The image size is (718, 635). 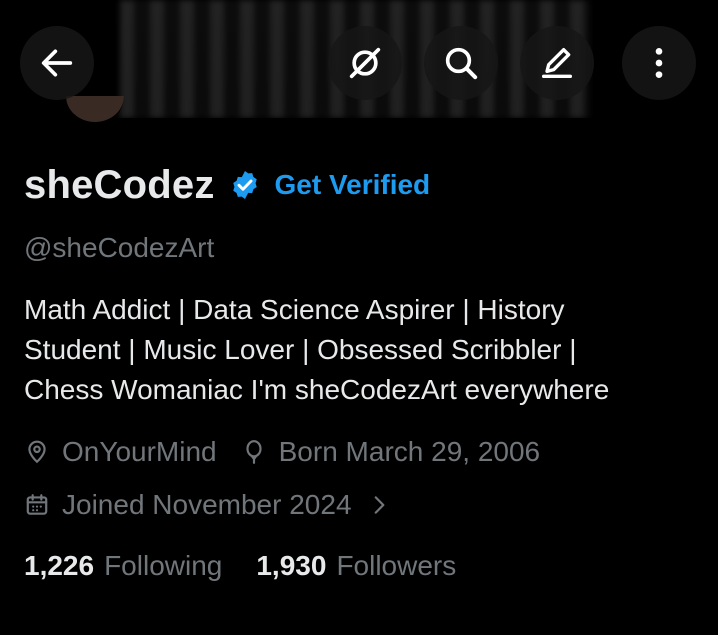 I want to click on birthday-item: Born March 29, 2006, so click(x=391, y=452).